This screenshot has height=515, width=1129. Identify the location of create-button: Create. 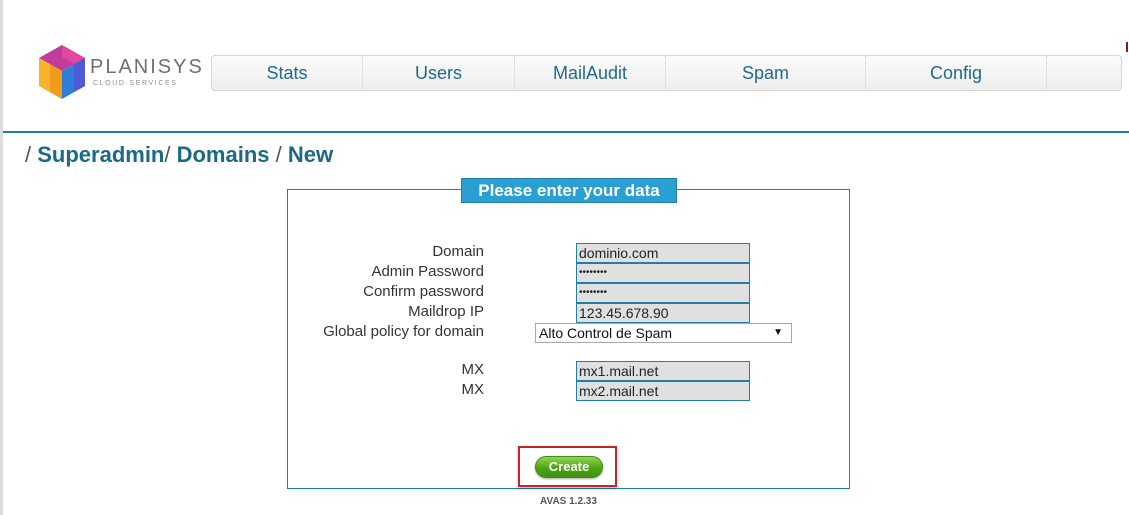
(569, 467).